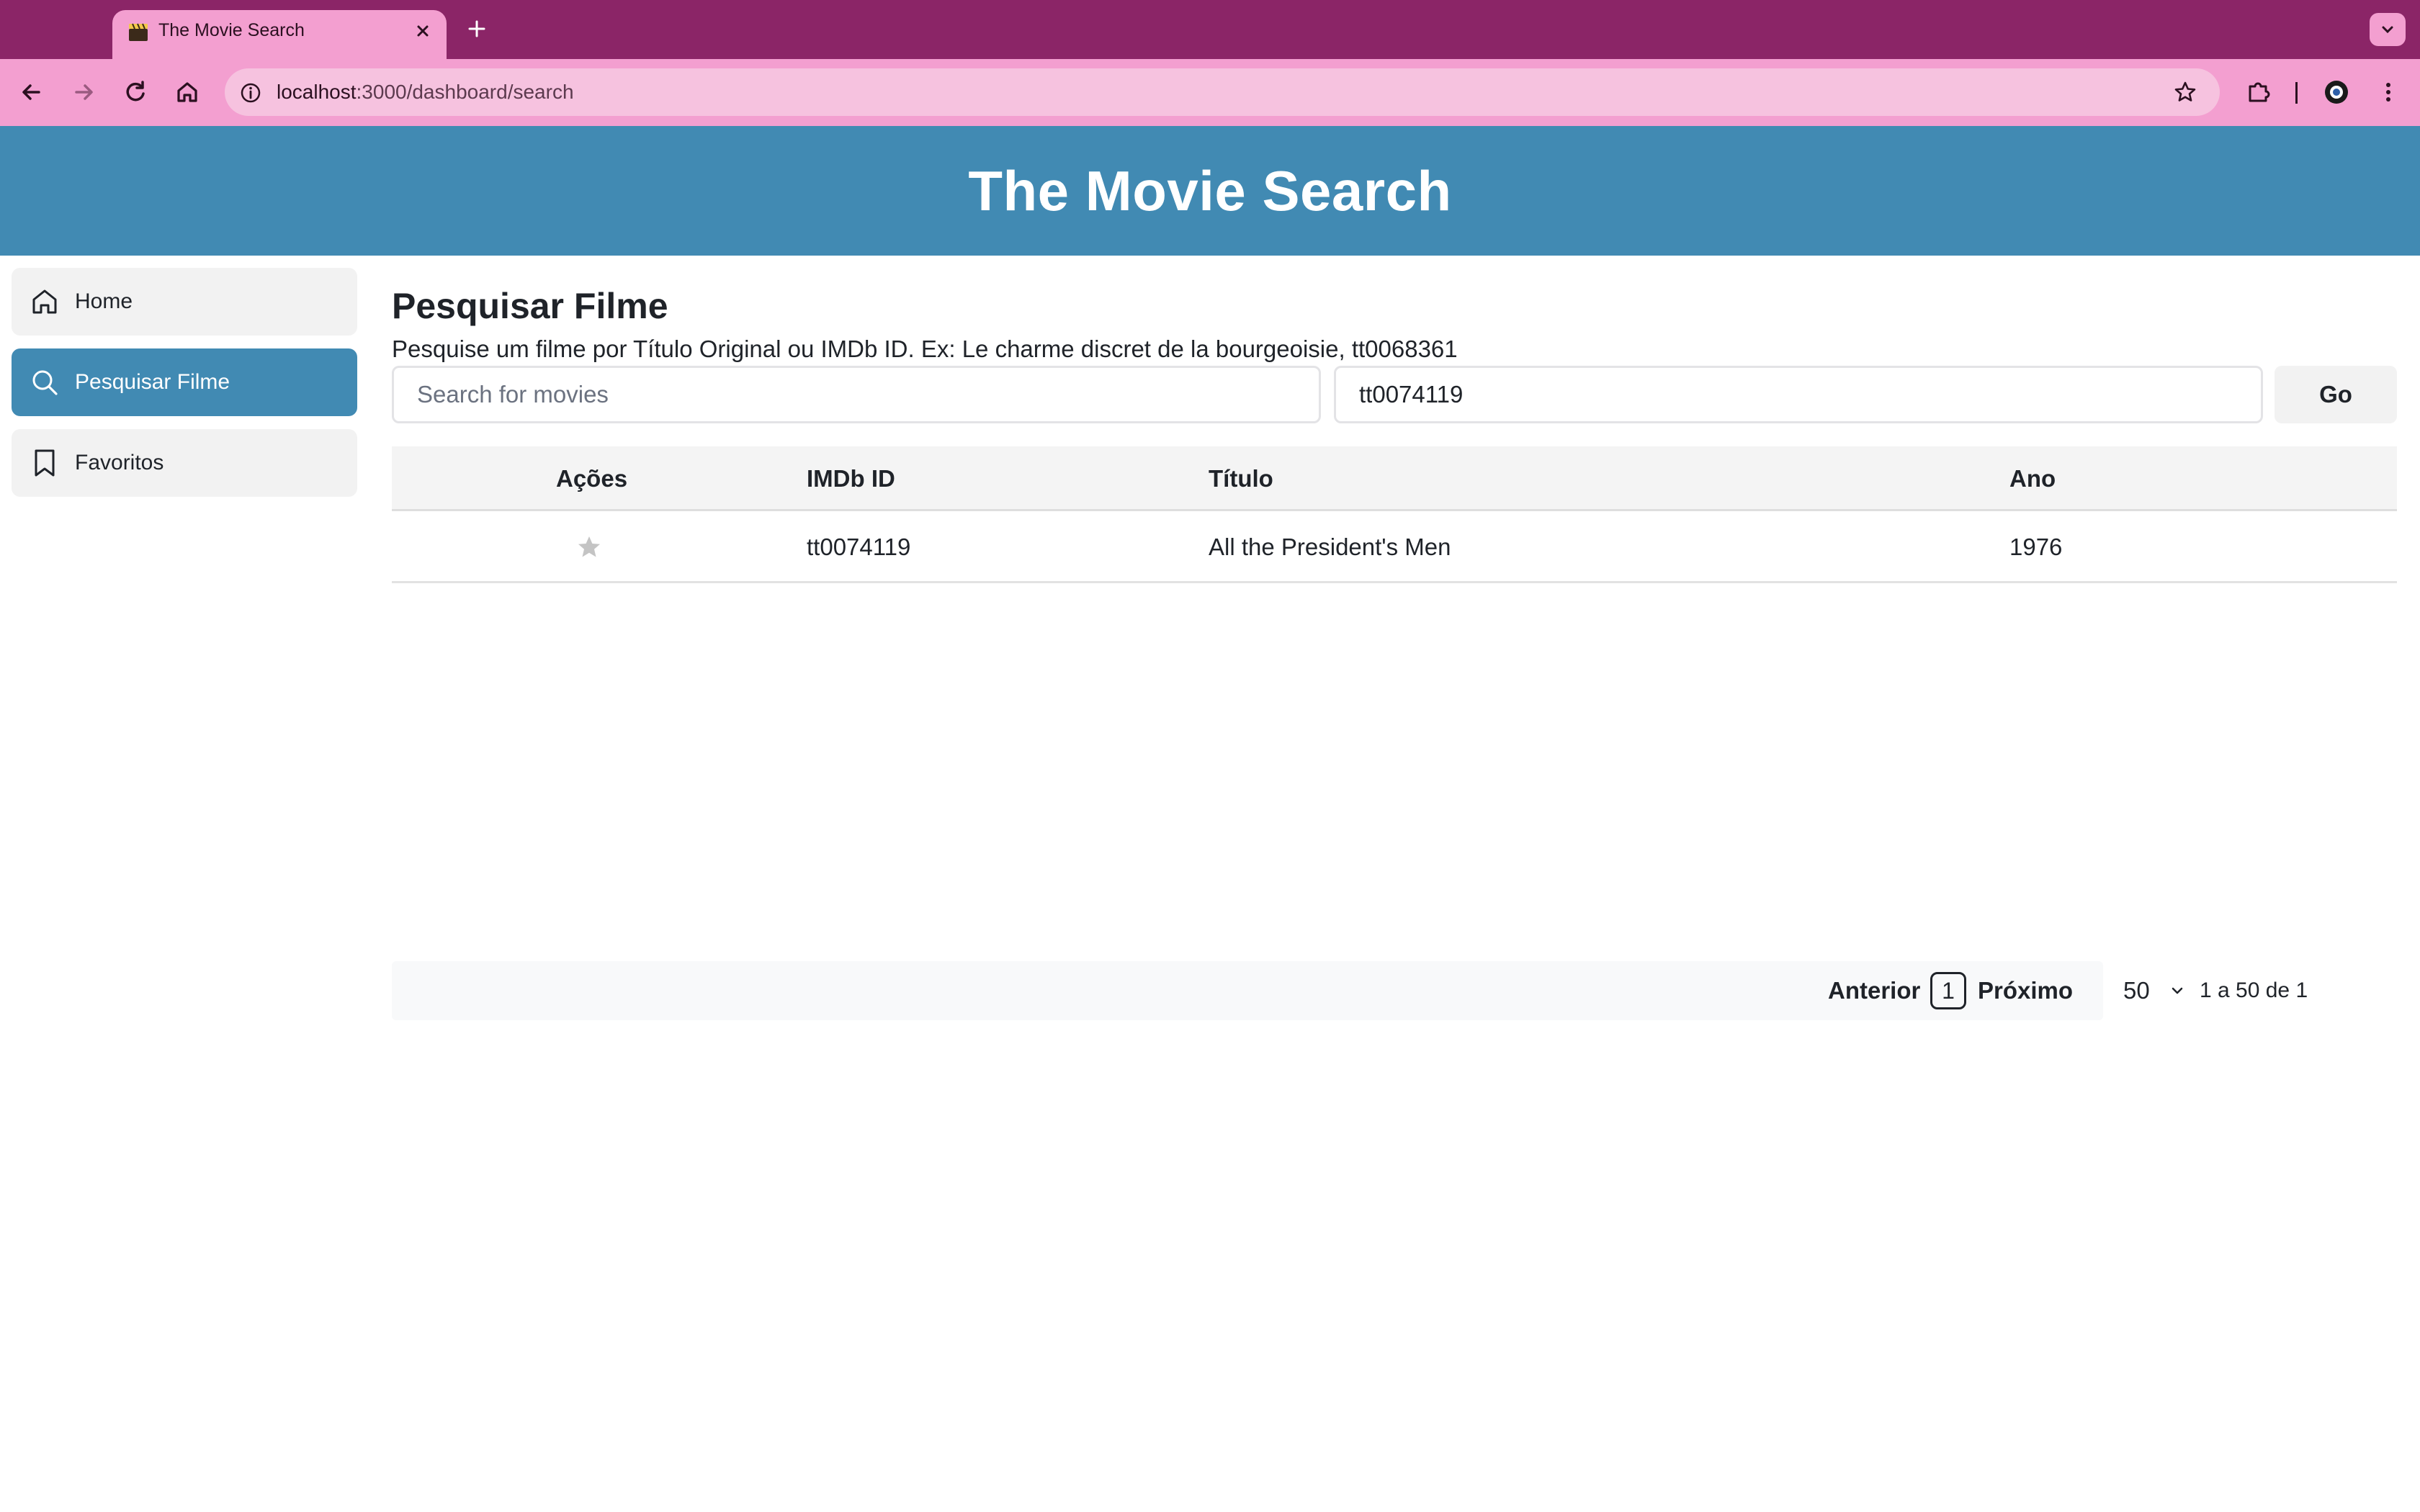 The height and width of the screenshot is (1512, 2420). What do you see at coordinates (120, 462) in the screenshot?
I see `sidebar-item-label: Favoritos` at bounding box center [120, 462].